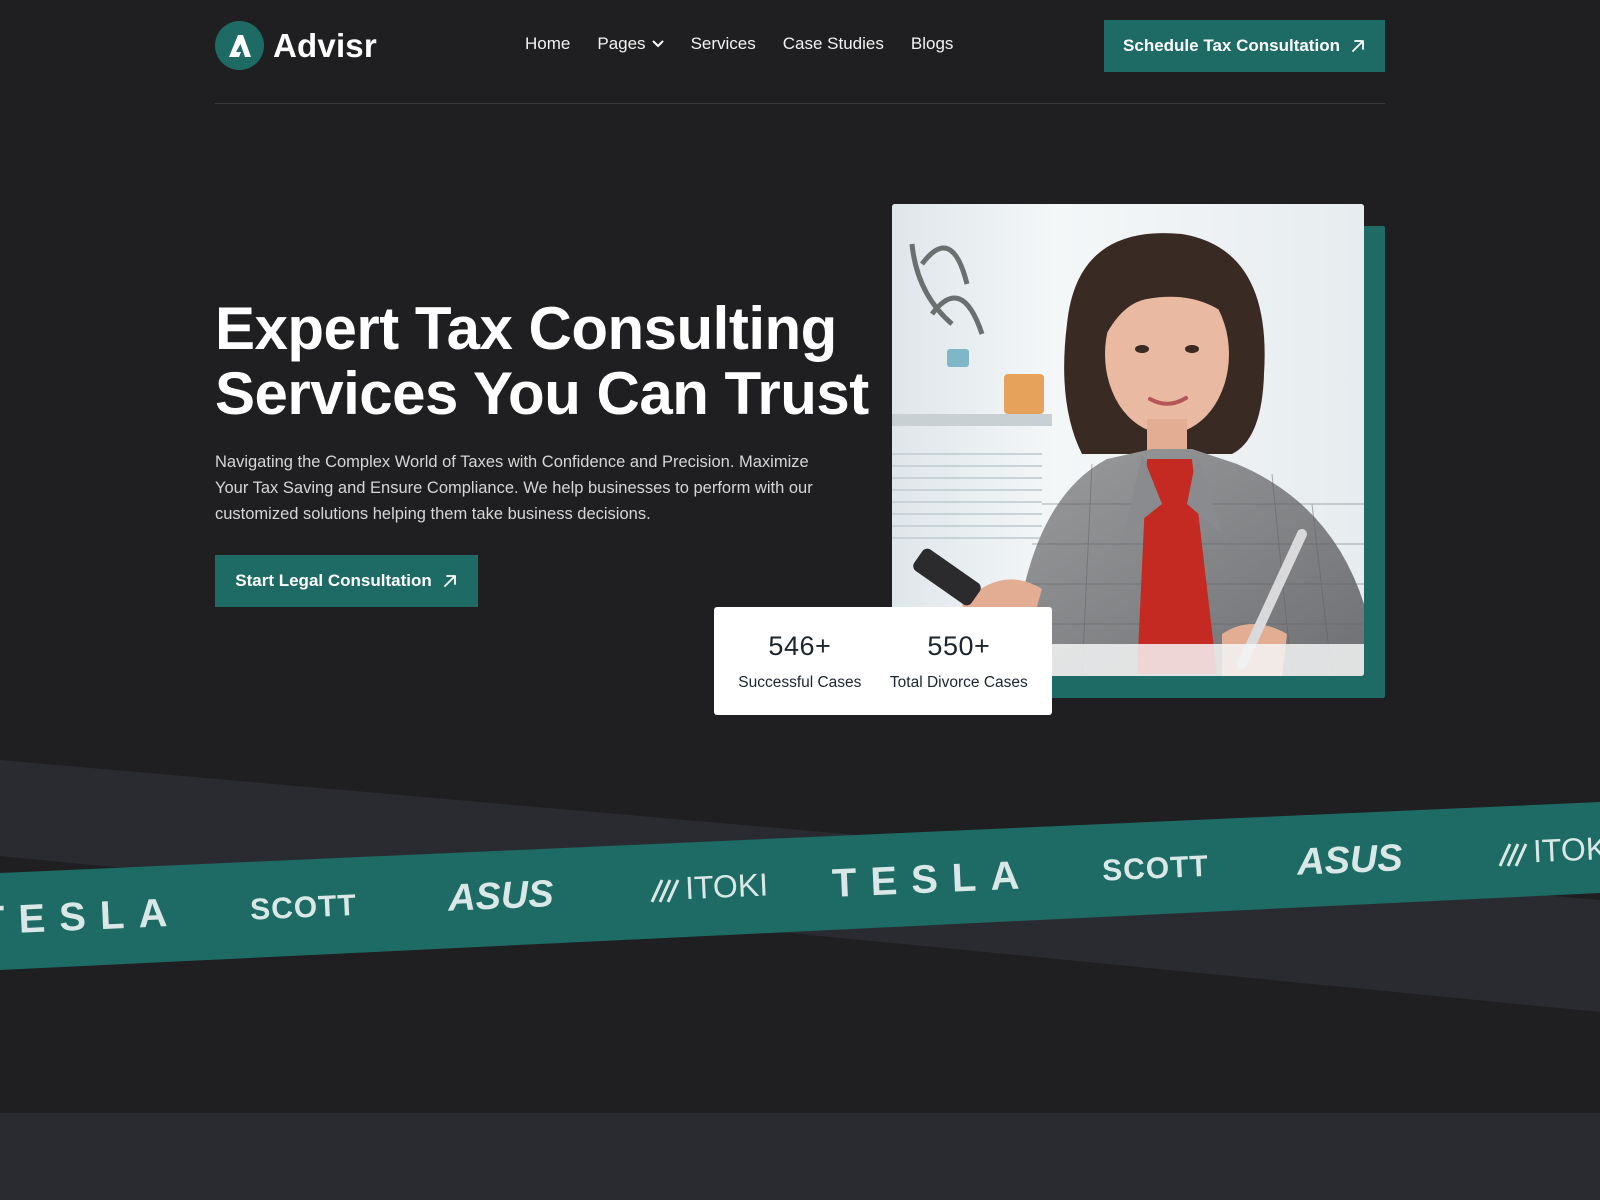 Image resolution: width=1600 pixels, height=1200 pixels. I want to click on nav-home: Home, so click(547, 44).